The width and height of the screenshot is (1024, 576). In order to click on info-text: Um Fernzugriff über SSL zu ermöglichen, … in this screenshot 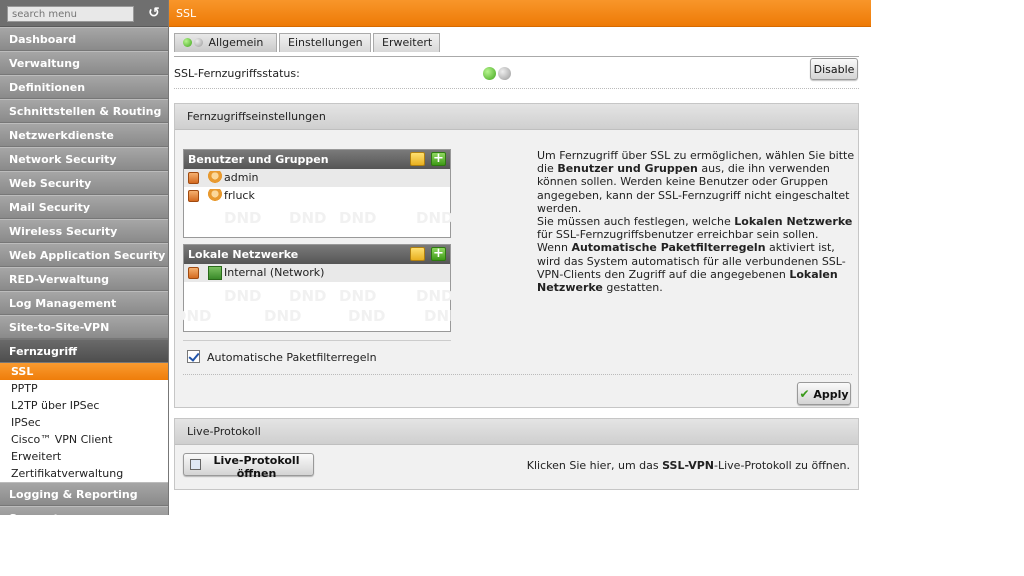, I will do `click(697, 221)`.